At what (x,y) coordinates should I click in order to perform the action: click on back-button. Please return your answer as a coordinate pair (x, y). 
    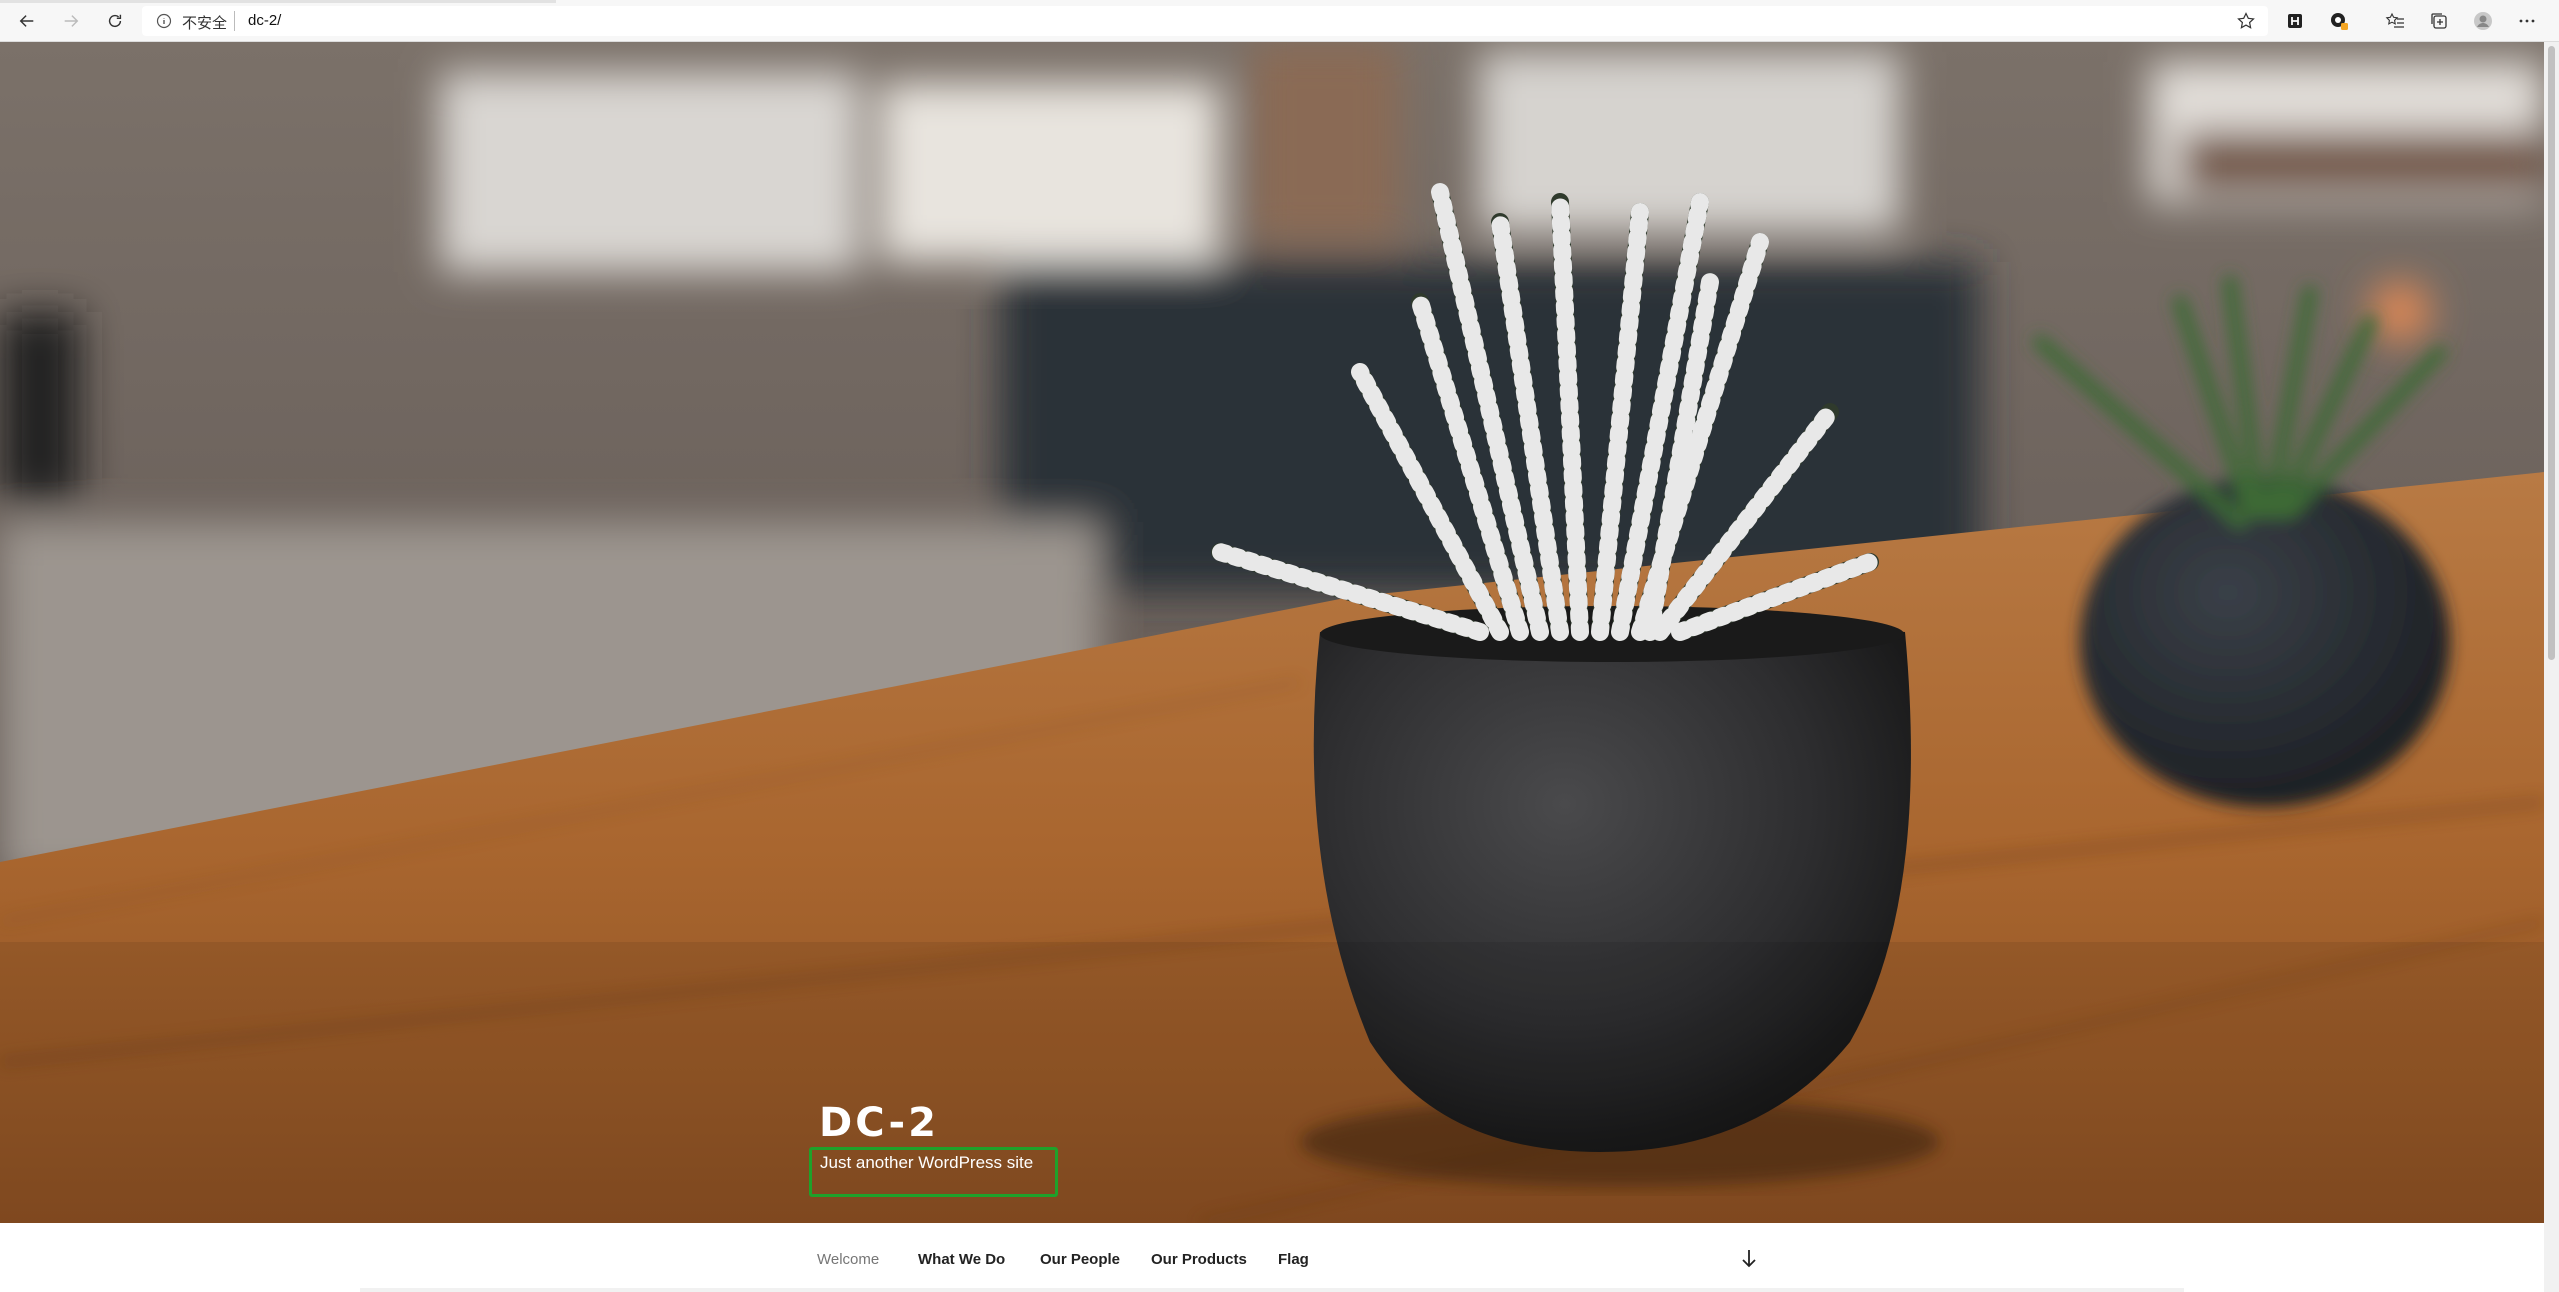
    Looking at the image, I should click on (27, 21).